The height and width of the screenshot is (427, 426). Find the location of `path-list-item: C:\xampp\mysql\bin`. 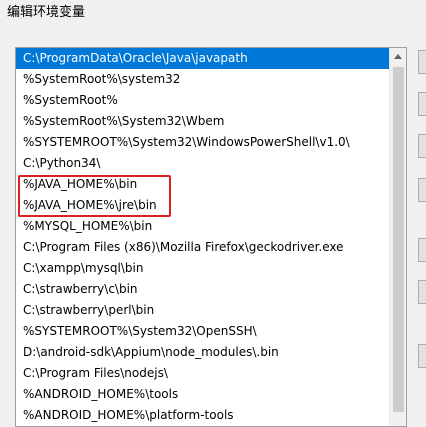

path-list-item: C:\xampp\mysql\bin is located at coordinates (203, 268).